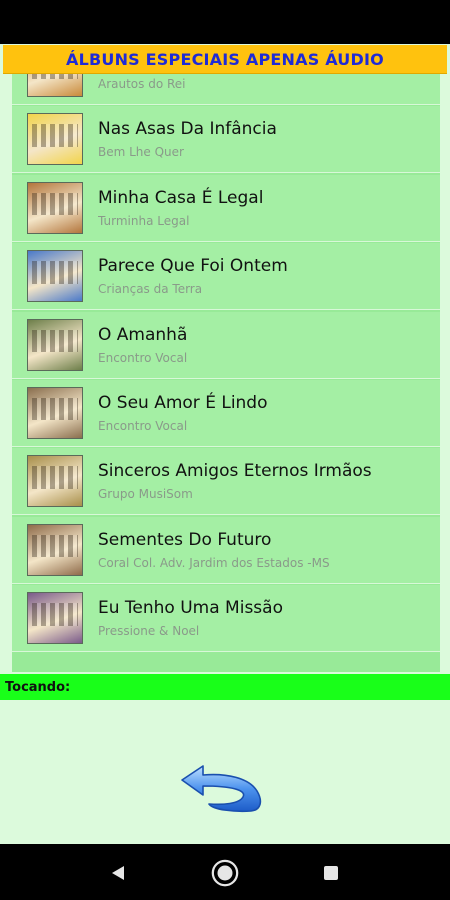 The width and height of the screenshot is (450, 900). Describe the element at coordinates (181, 197) in the screenshot. I see `album-title: Minha Casa É Legal` at that location.